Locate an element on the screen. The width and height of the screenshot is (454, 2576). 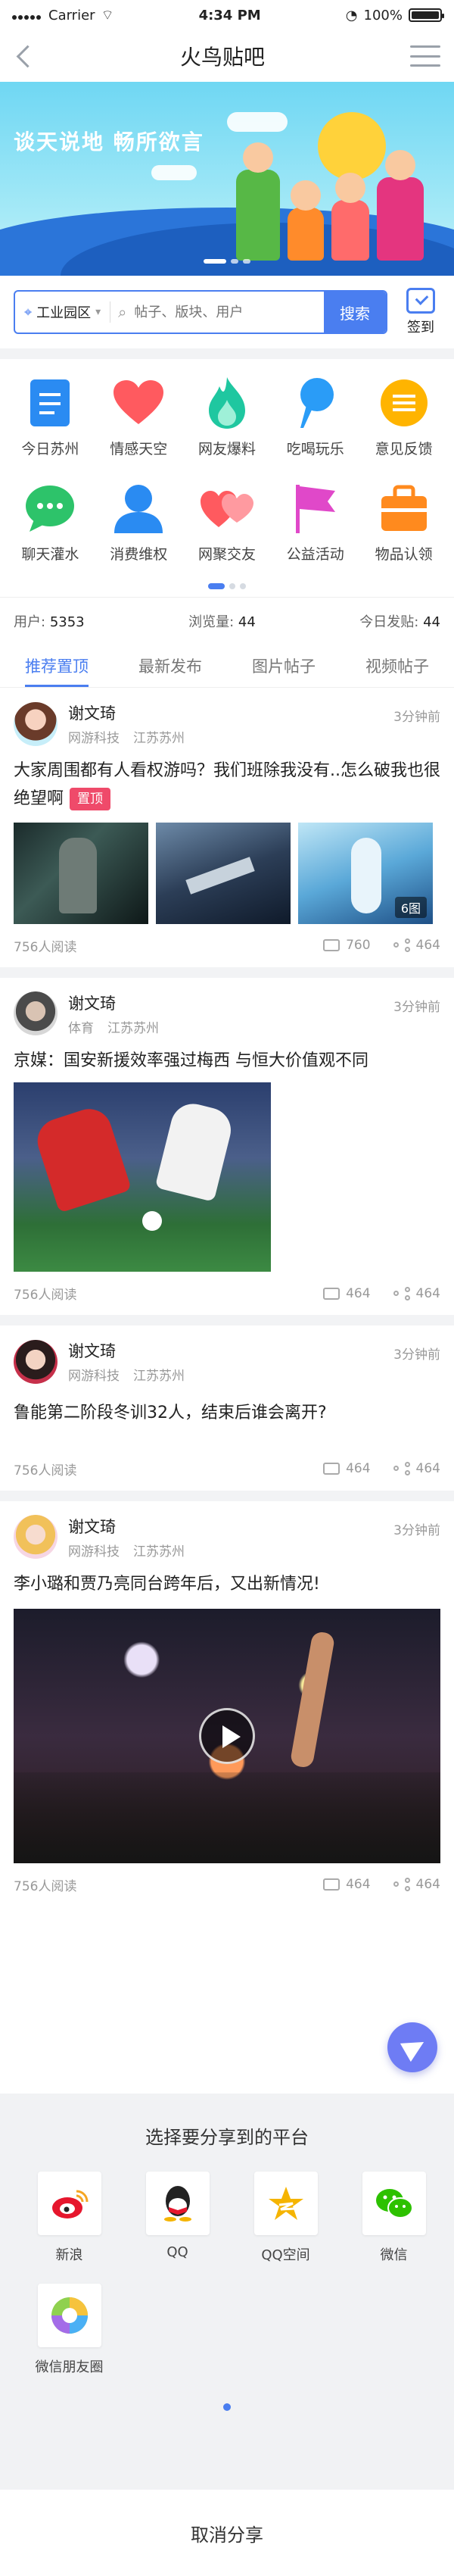
share-wechat: 微信 is located at coordinates (394, 2218).